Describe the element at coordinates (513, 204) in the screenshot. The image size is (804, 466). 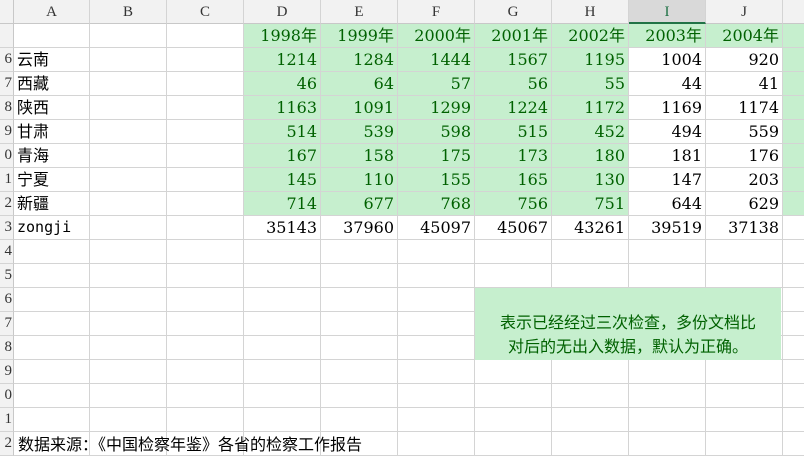
I see `value-cell: 756` at that location.